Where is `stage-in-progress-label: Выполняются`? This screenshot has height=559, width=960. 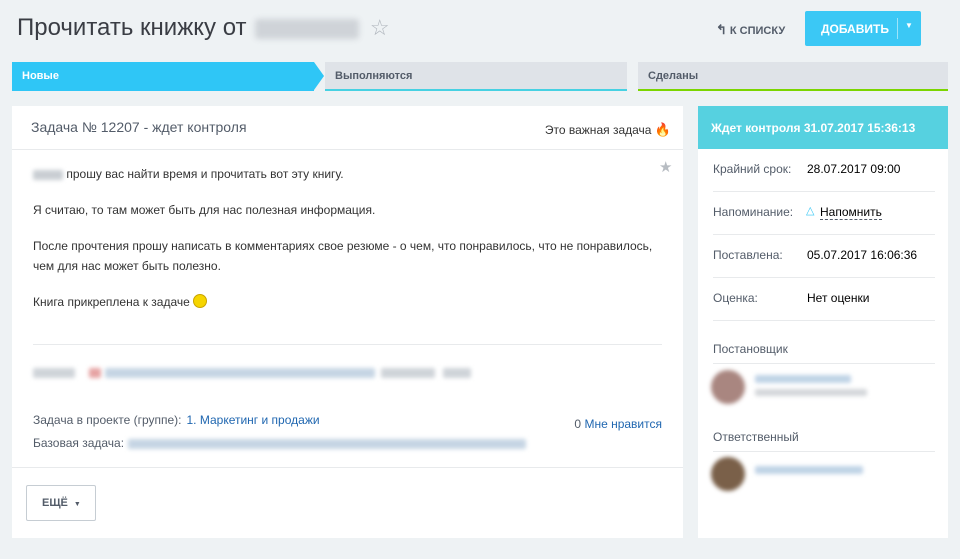
stage-in-progress-label: Выполняются is located at coordinates (374, 76).